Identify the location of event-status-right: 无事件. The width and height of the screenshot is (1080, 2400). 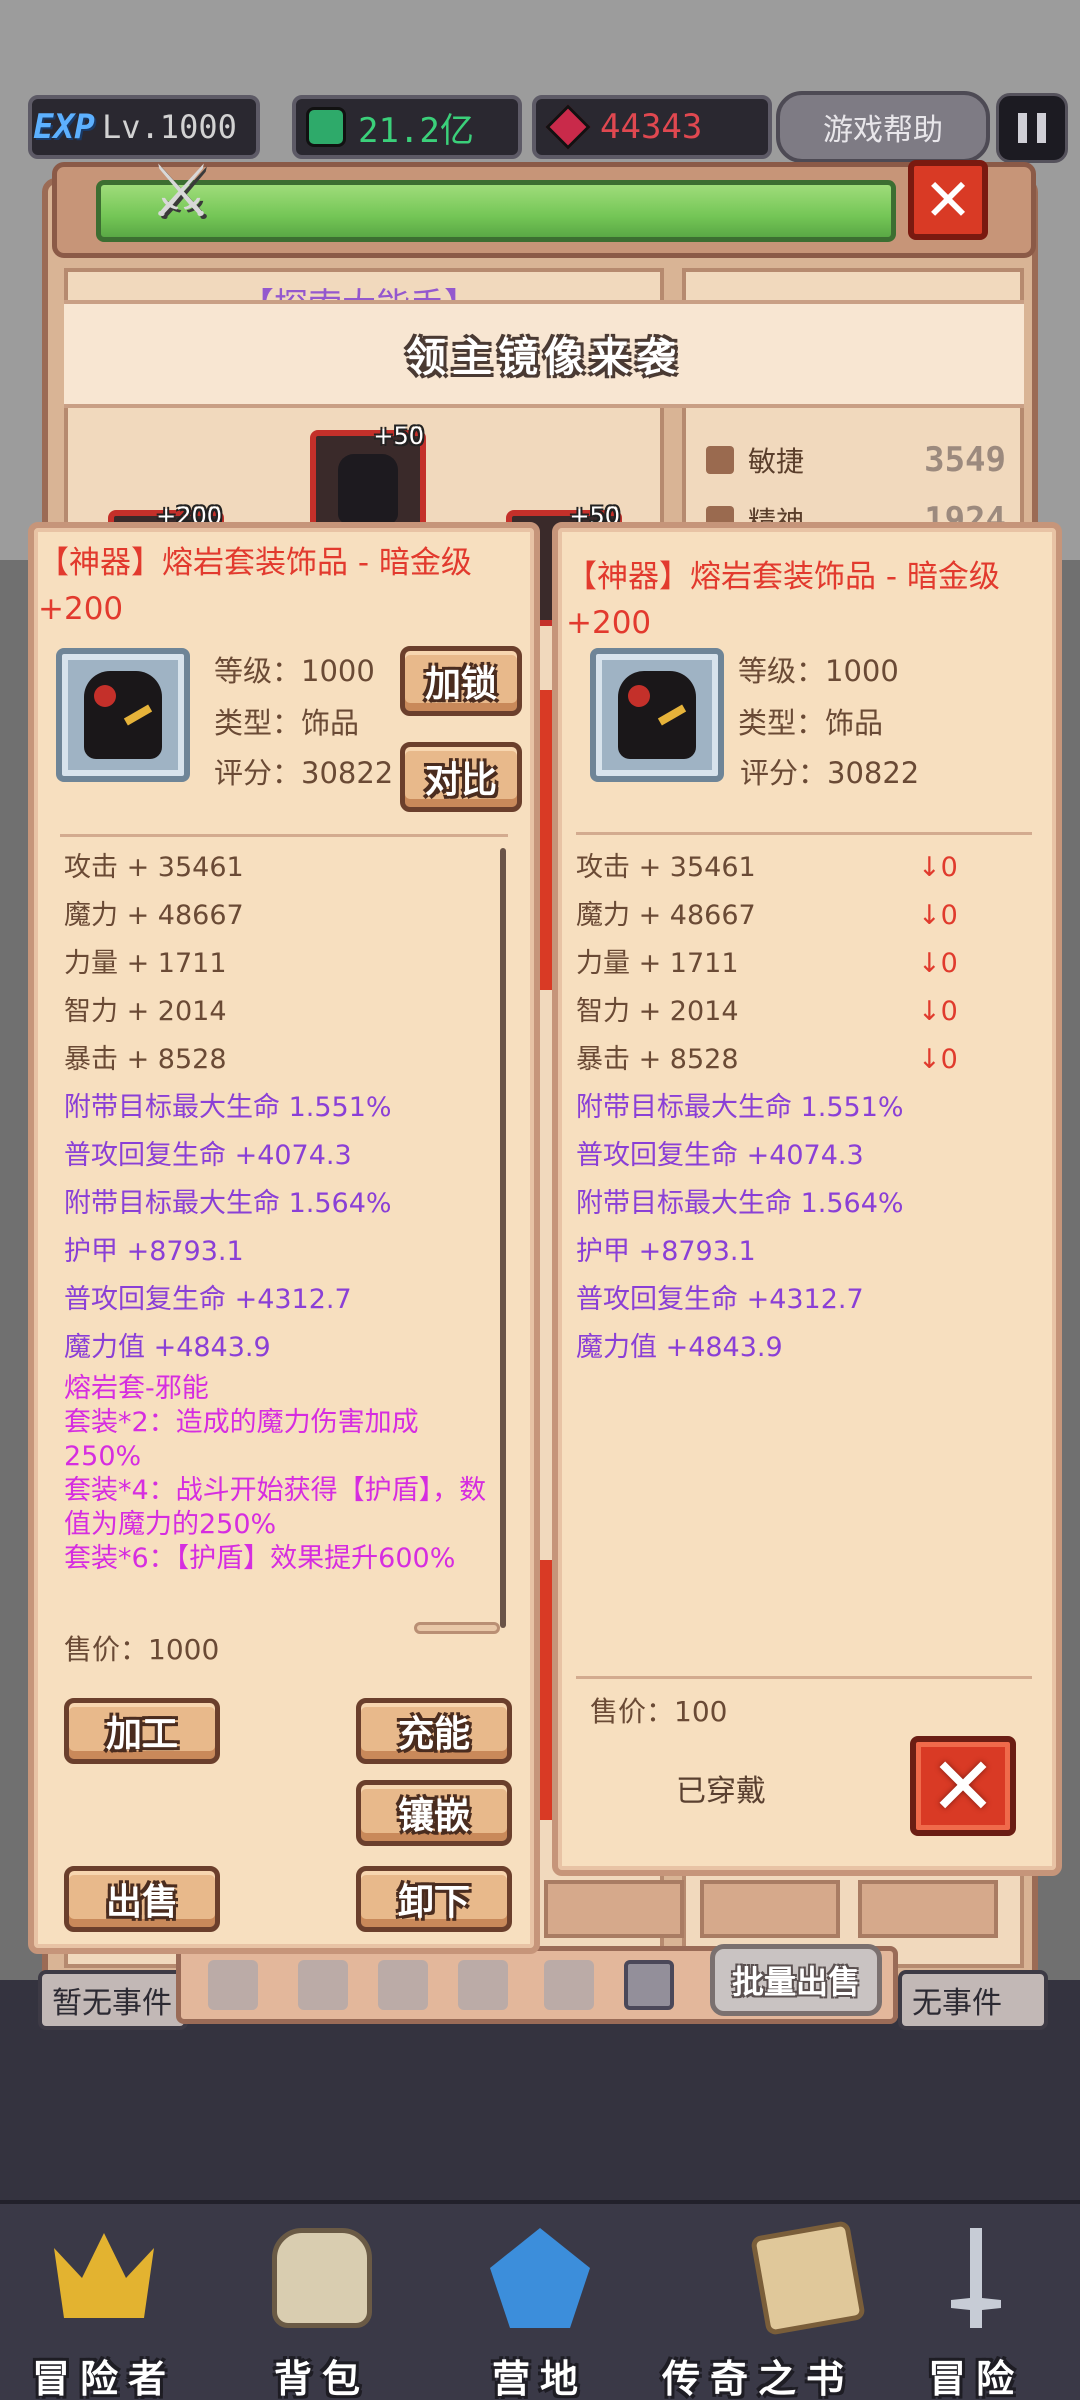
(973, 2000).